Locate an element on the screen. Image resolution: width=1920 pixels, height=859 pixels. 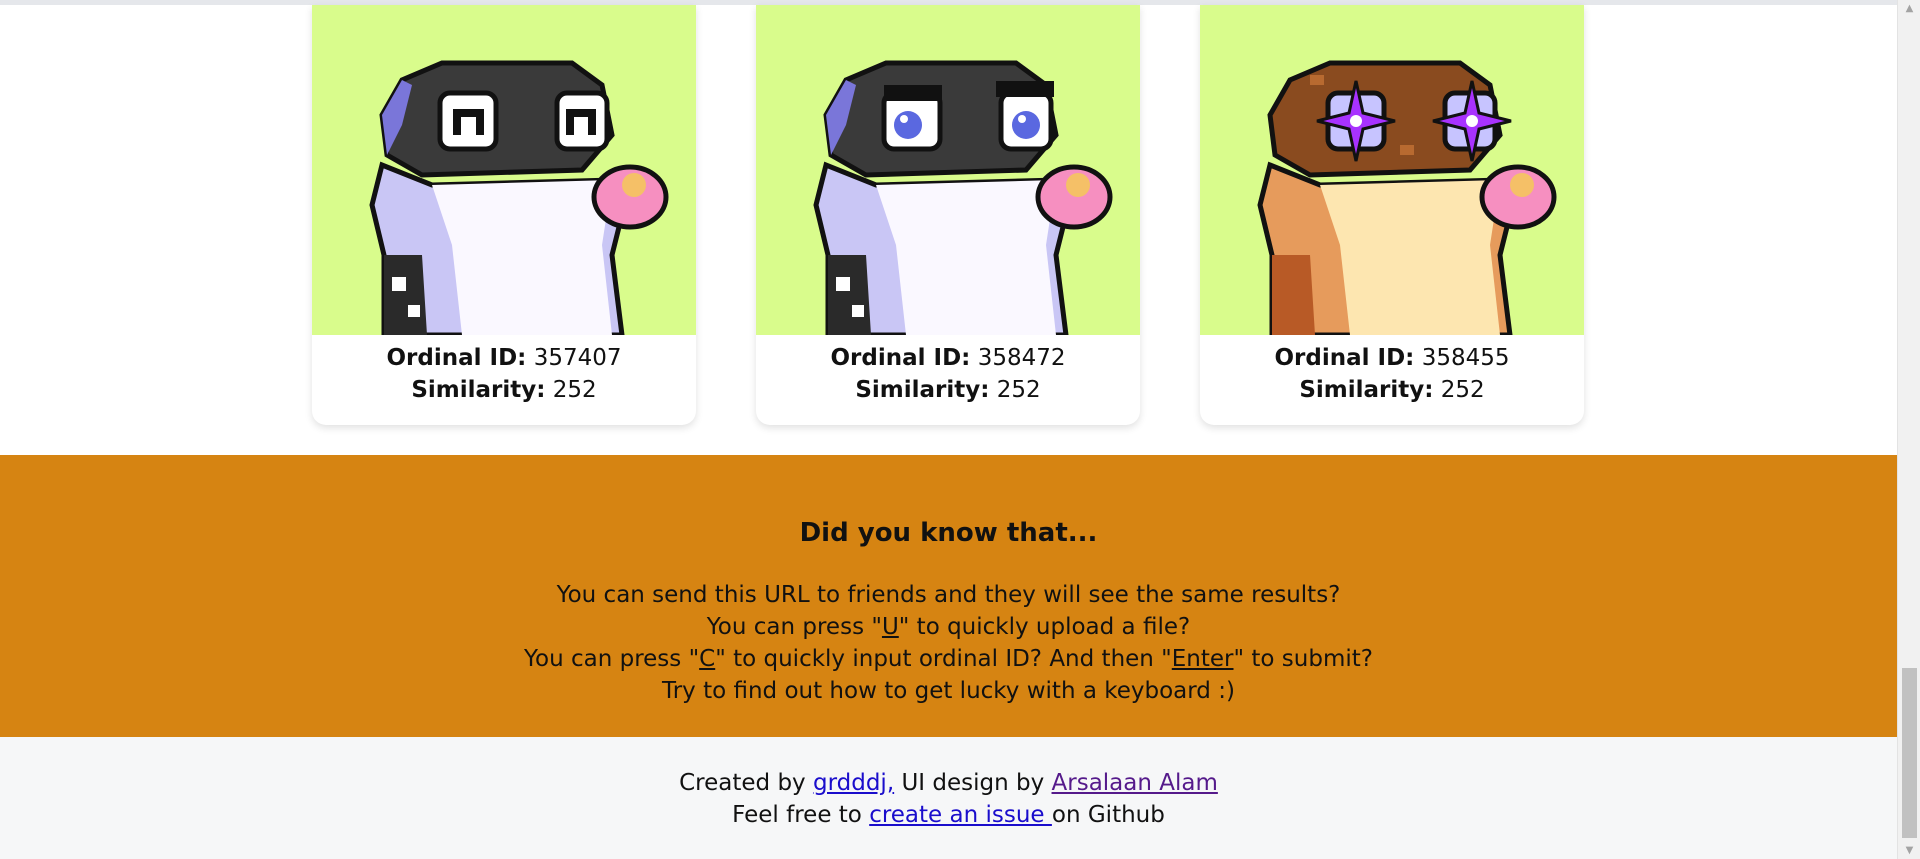
issue-text: on Github is located at coordinates (1108, 815).